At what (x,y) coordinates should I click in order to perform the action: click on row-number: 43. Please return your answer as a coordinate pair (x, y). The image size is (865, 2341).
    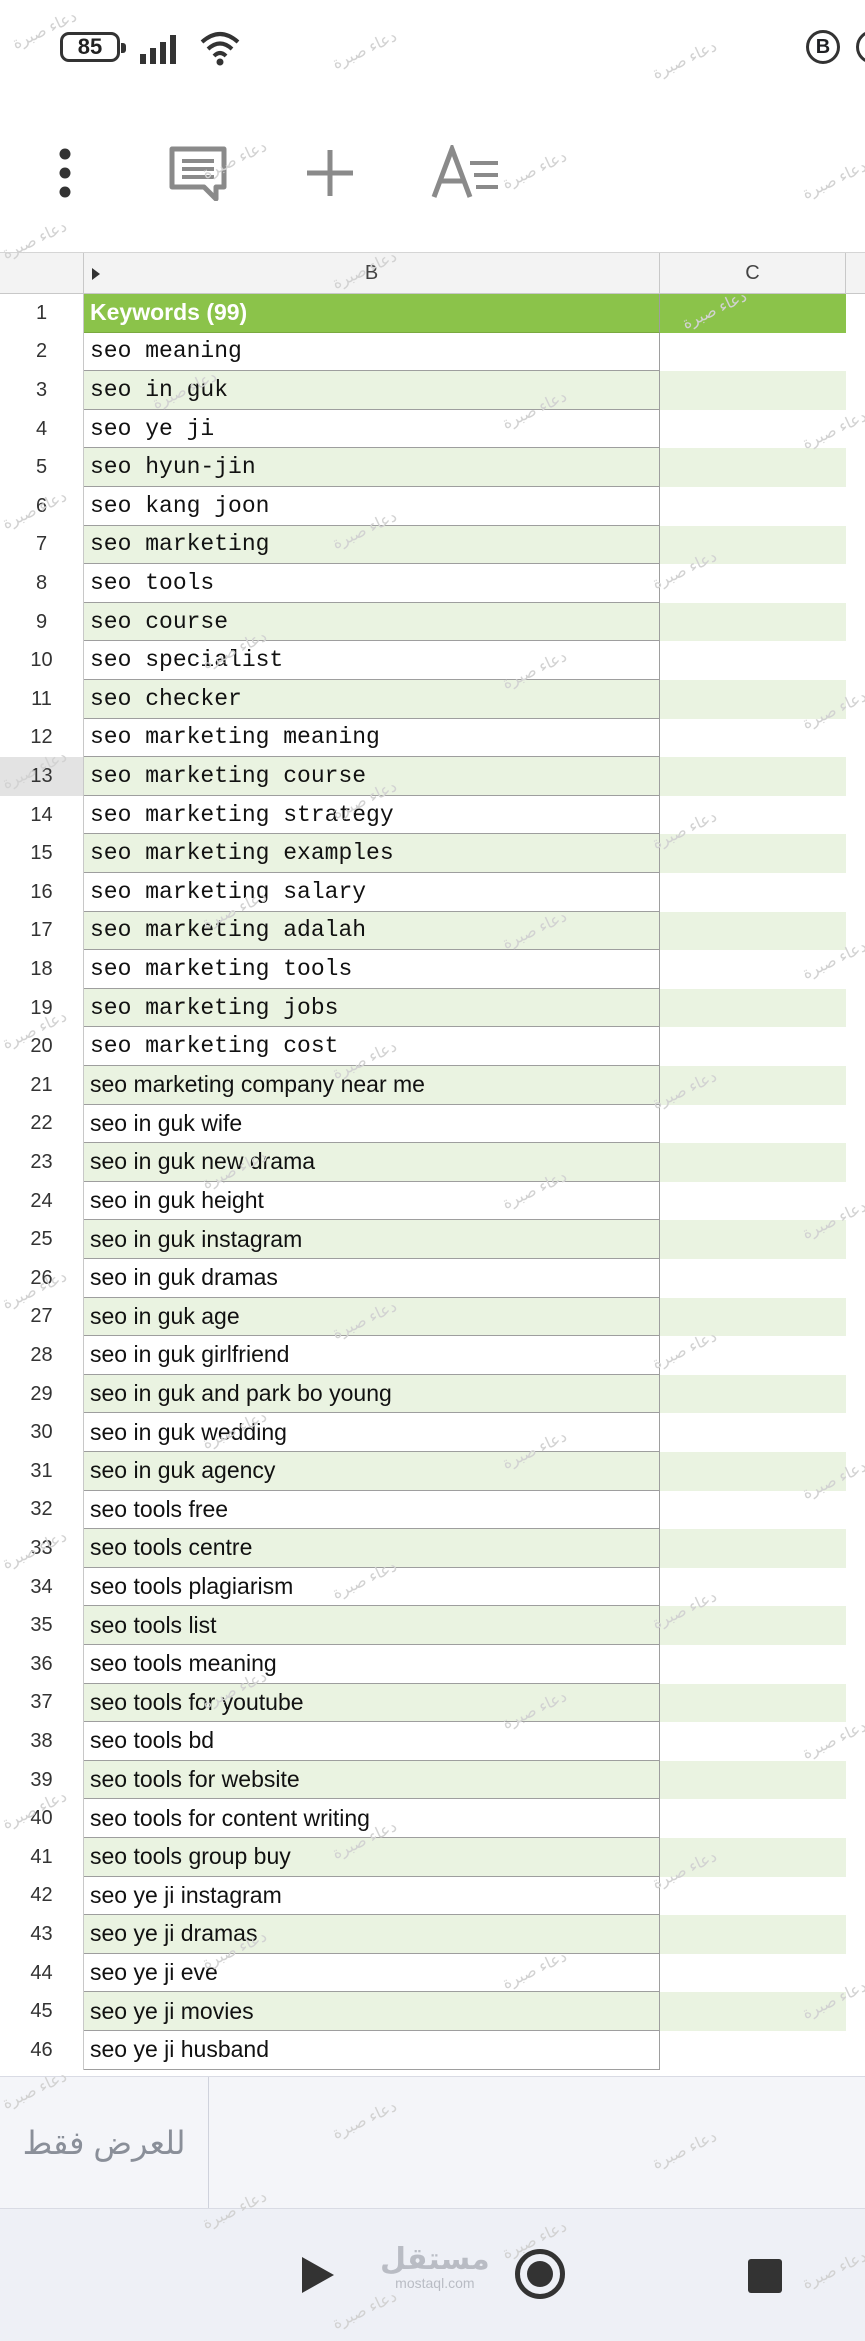
    Looking at the image, I should click on (42, 1934).